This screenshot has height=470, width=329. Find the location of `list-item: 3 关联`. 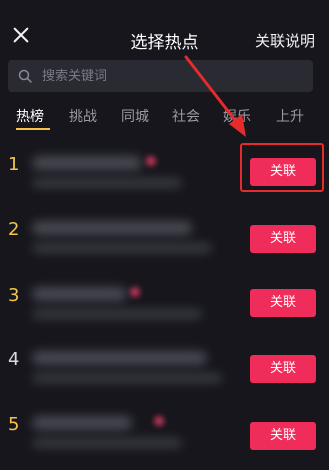

list-item: 3 关联 is located at coordinates (164, 309).